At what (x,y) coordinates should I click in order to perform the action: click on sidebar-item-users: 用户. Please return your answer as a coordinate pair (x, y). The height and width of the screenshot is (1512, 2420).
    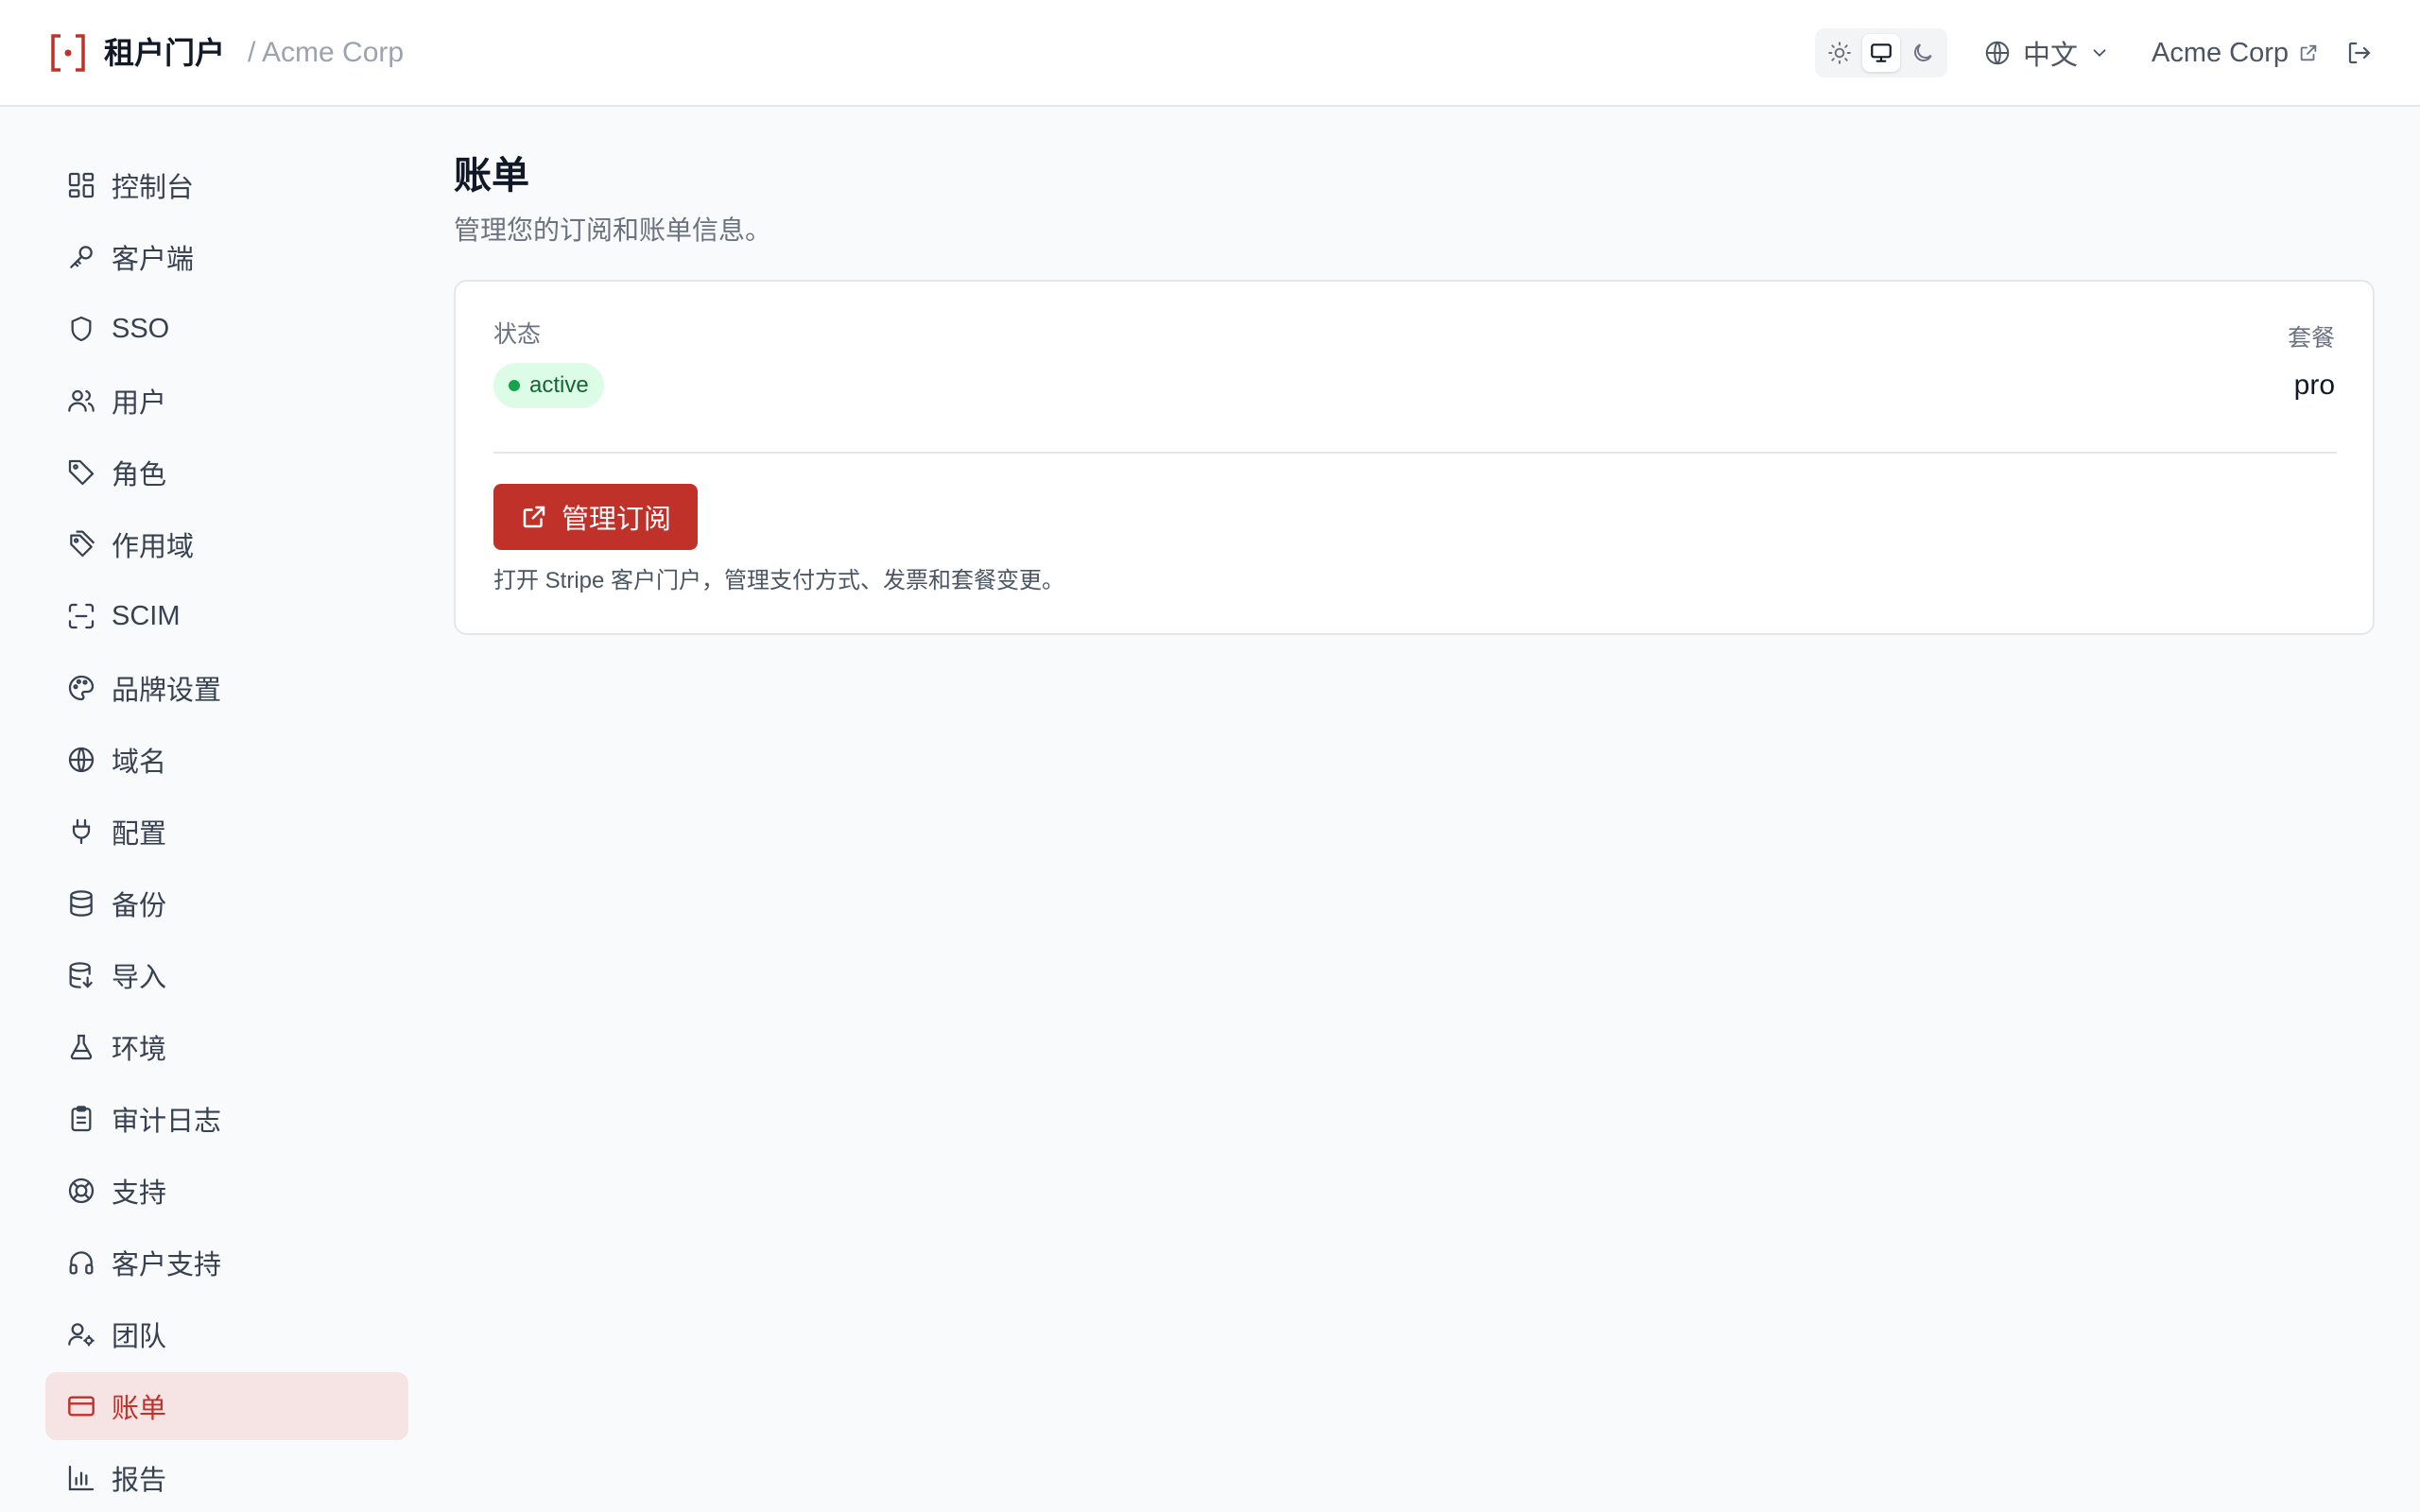
    Looking at the image, I should click on (226, 401).